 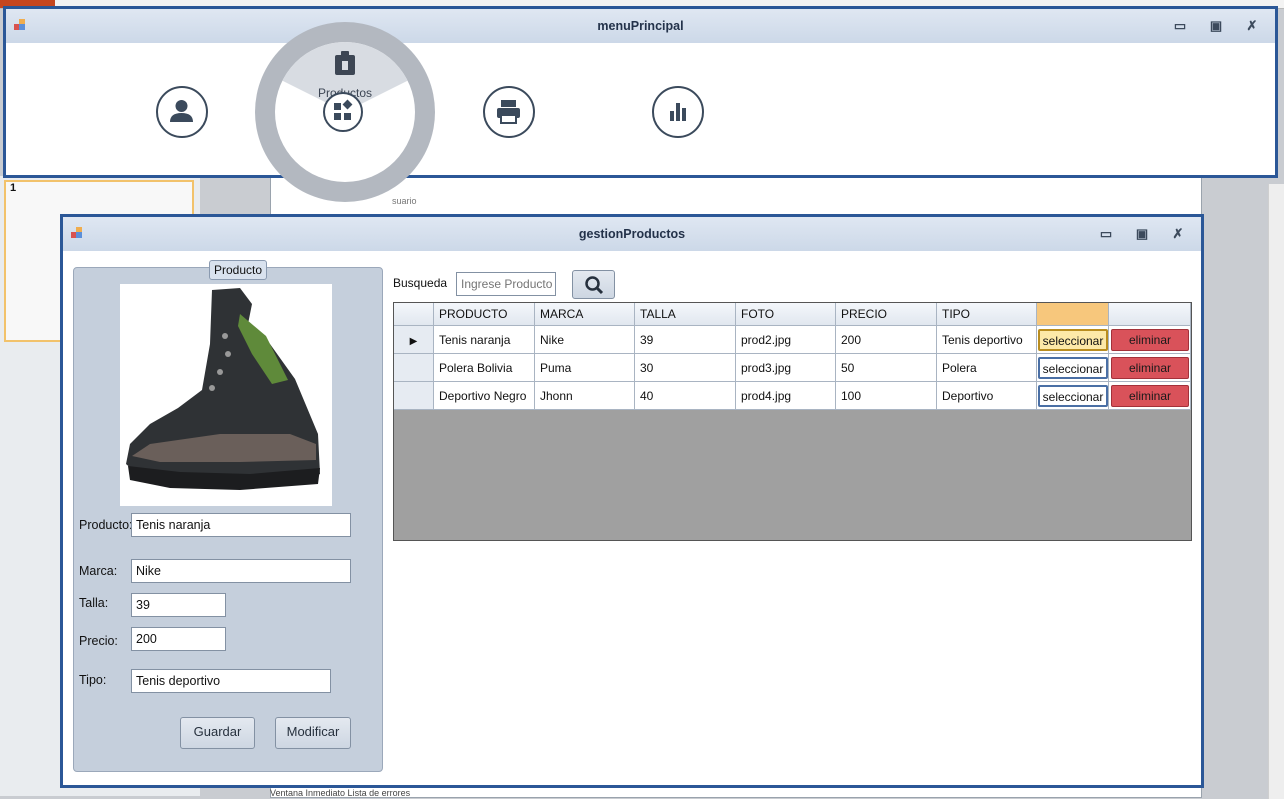 What do you see at coordinates (585, 396) in the screenshot?
I see `table-cell: Jhonn` at bounding box center [585, 396].